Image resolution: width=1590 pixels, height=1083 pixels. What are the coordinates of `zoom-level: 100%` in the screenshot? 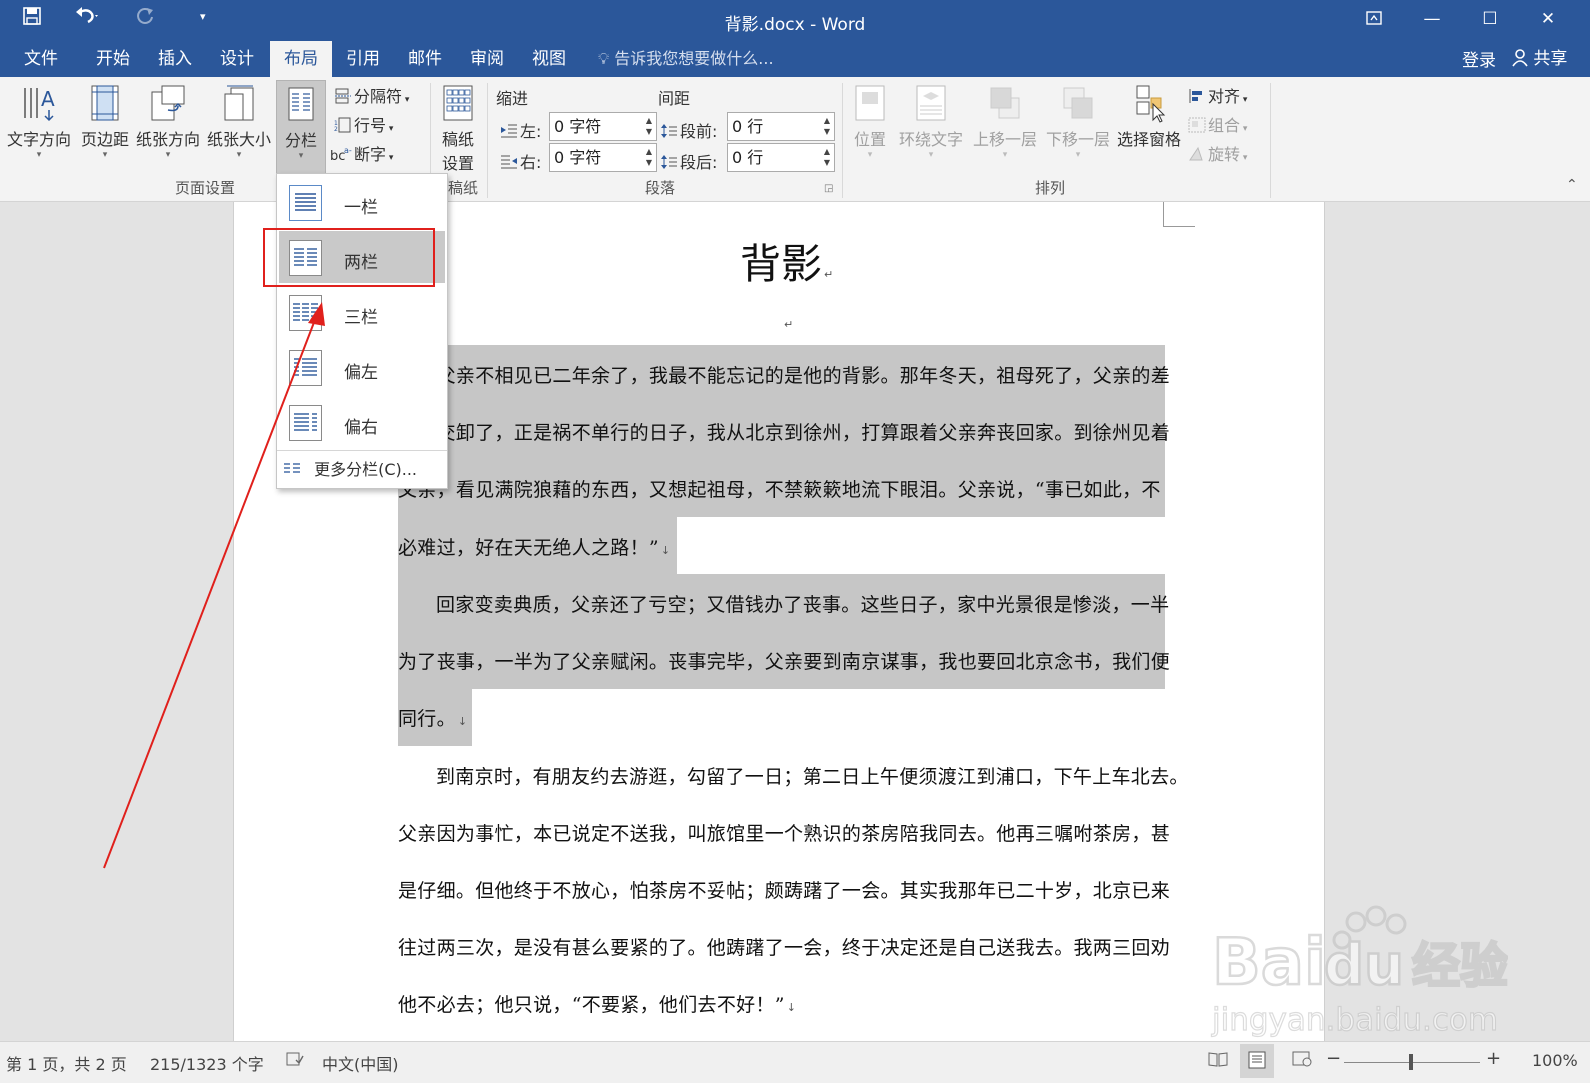 It's located at (1555, 1060).